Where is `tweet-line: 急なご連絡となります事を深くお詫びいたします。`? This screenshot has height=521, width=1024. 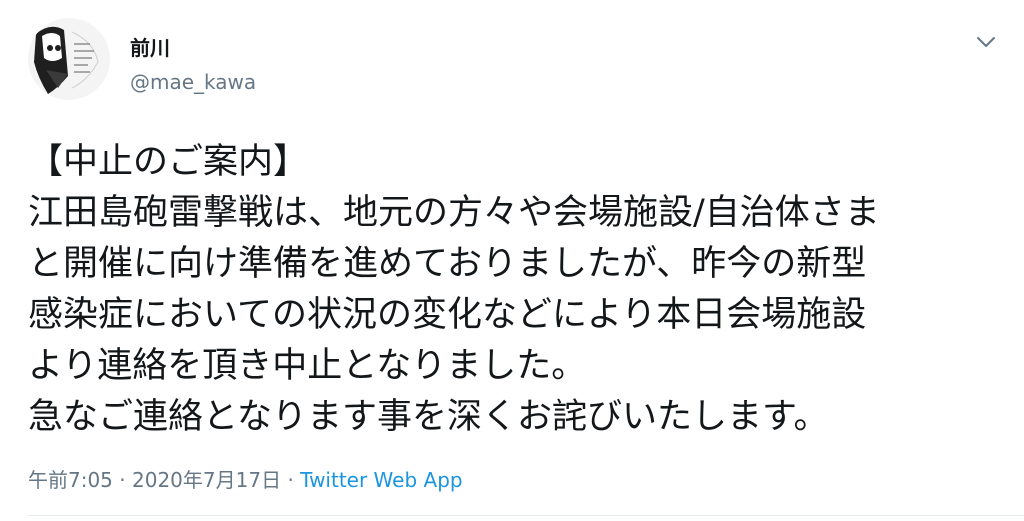
tweet-line: 急なご連絡となります事を深くお詫びいたします。 is located at coordinates (428, 417).